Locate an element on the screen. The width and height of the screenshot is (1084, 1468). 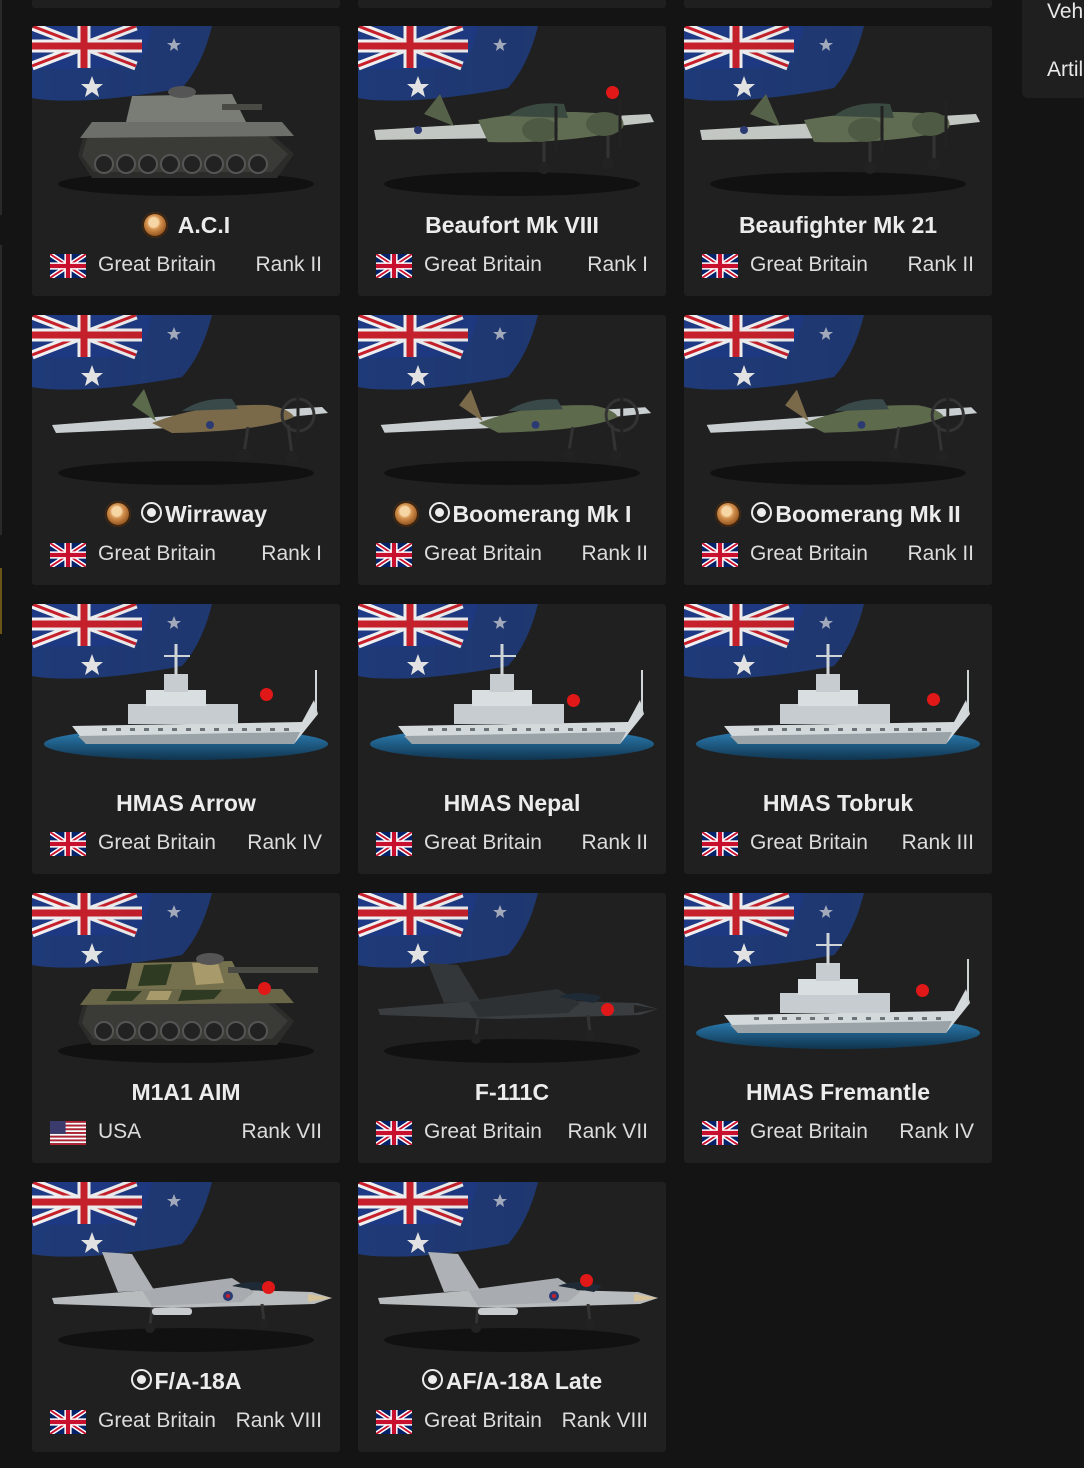
vehicle-card: Boomerang Mk II Great Britain Rank II is located at coordinates (838, 450).